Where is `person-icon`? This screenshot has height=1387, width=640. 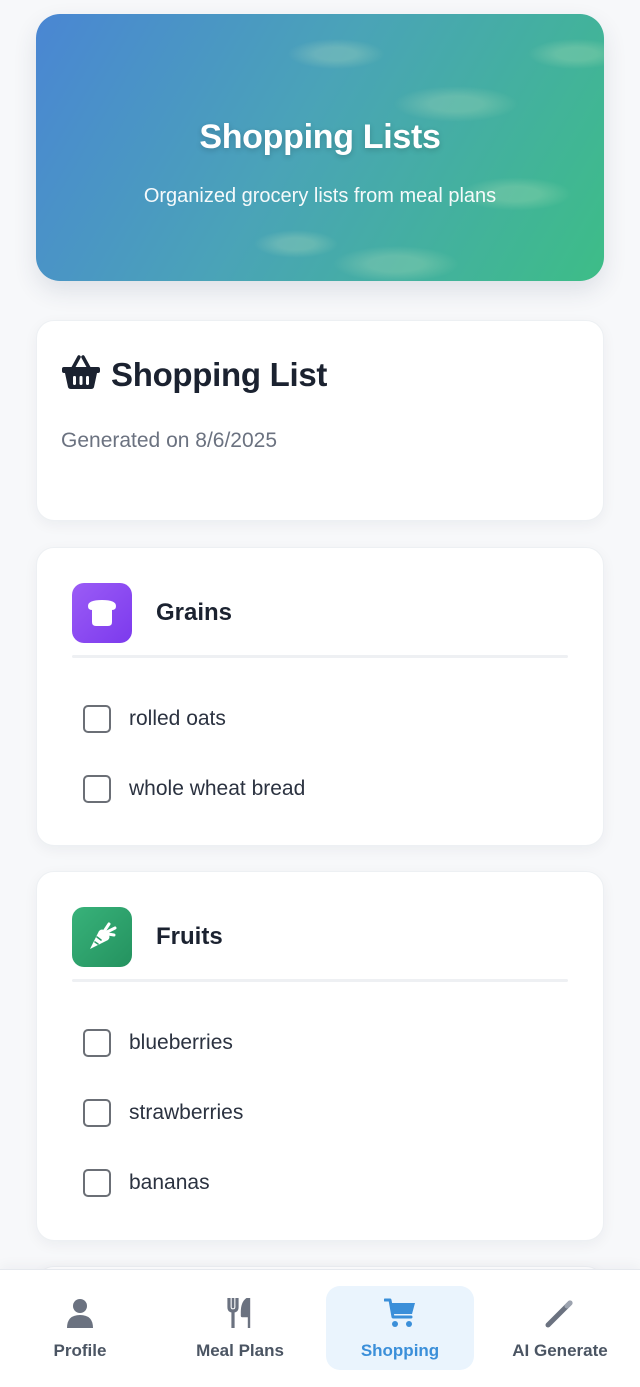 person-icon is located at coordinates (80, 1315).